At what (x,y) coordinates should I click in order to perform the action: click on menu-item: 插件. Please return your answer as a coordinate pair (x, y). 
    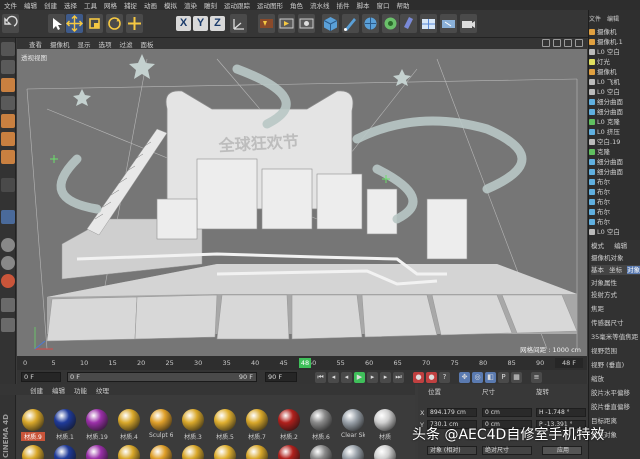
    Looking at the image, I should click on (343, 5).